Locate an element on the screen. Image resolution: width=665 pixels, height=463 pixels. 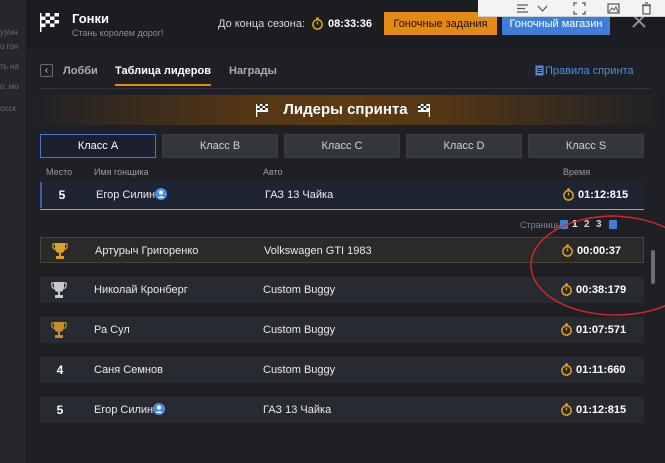
trash-icon is located at coordinates (646, 8).